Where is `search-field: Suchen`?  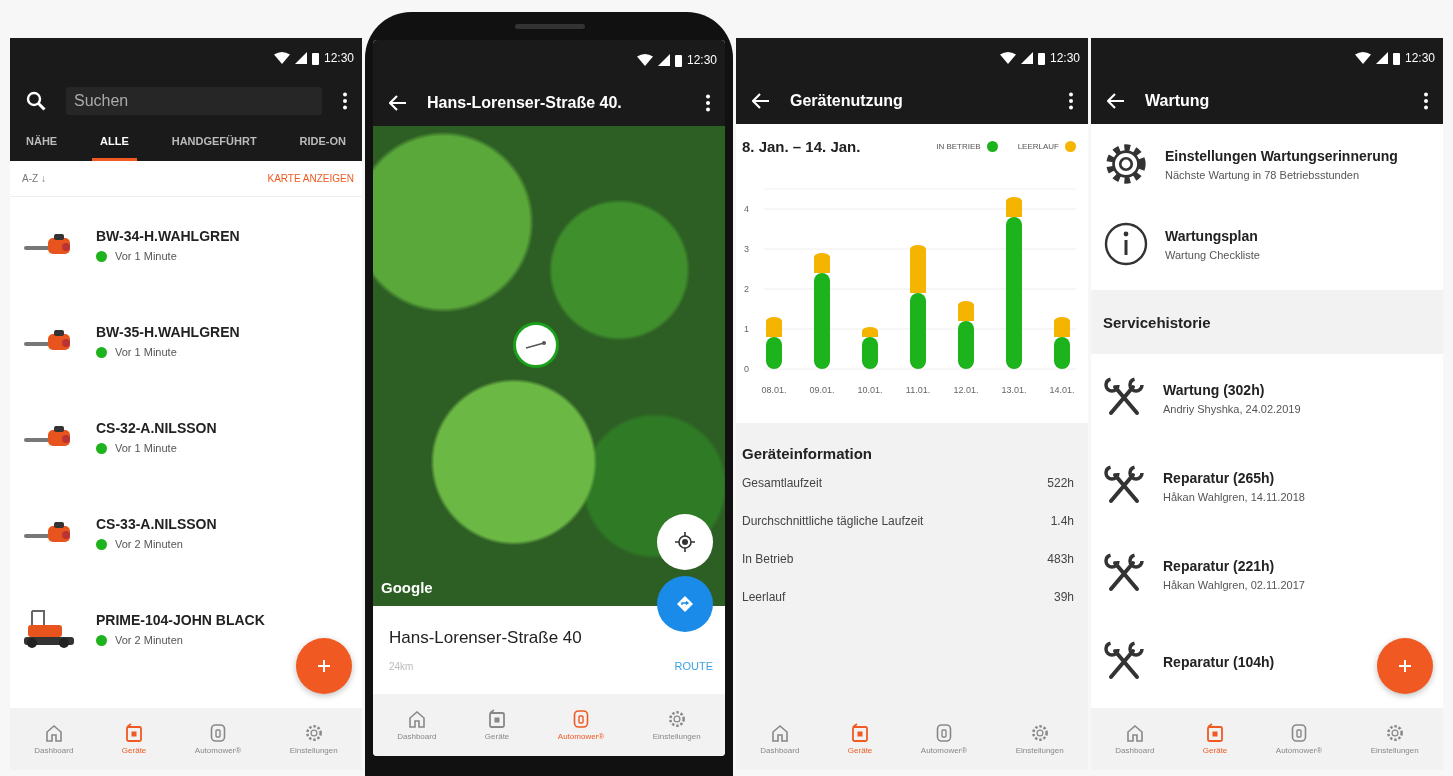
search-field: Suchen is located at coordinates (194, 101).